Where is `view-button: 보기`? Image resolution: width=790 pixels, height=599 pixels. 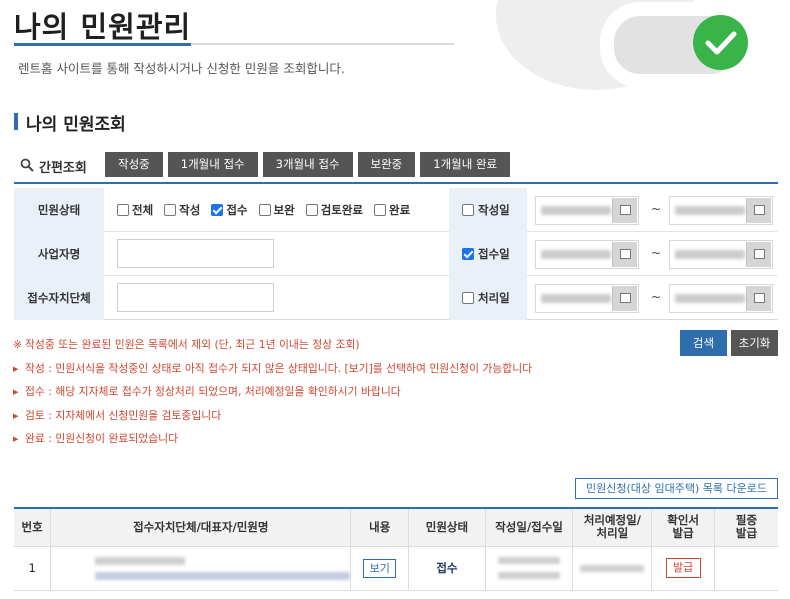
view-button: 보기 is located at coordinates (380, 568).